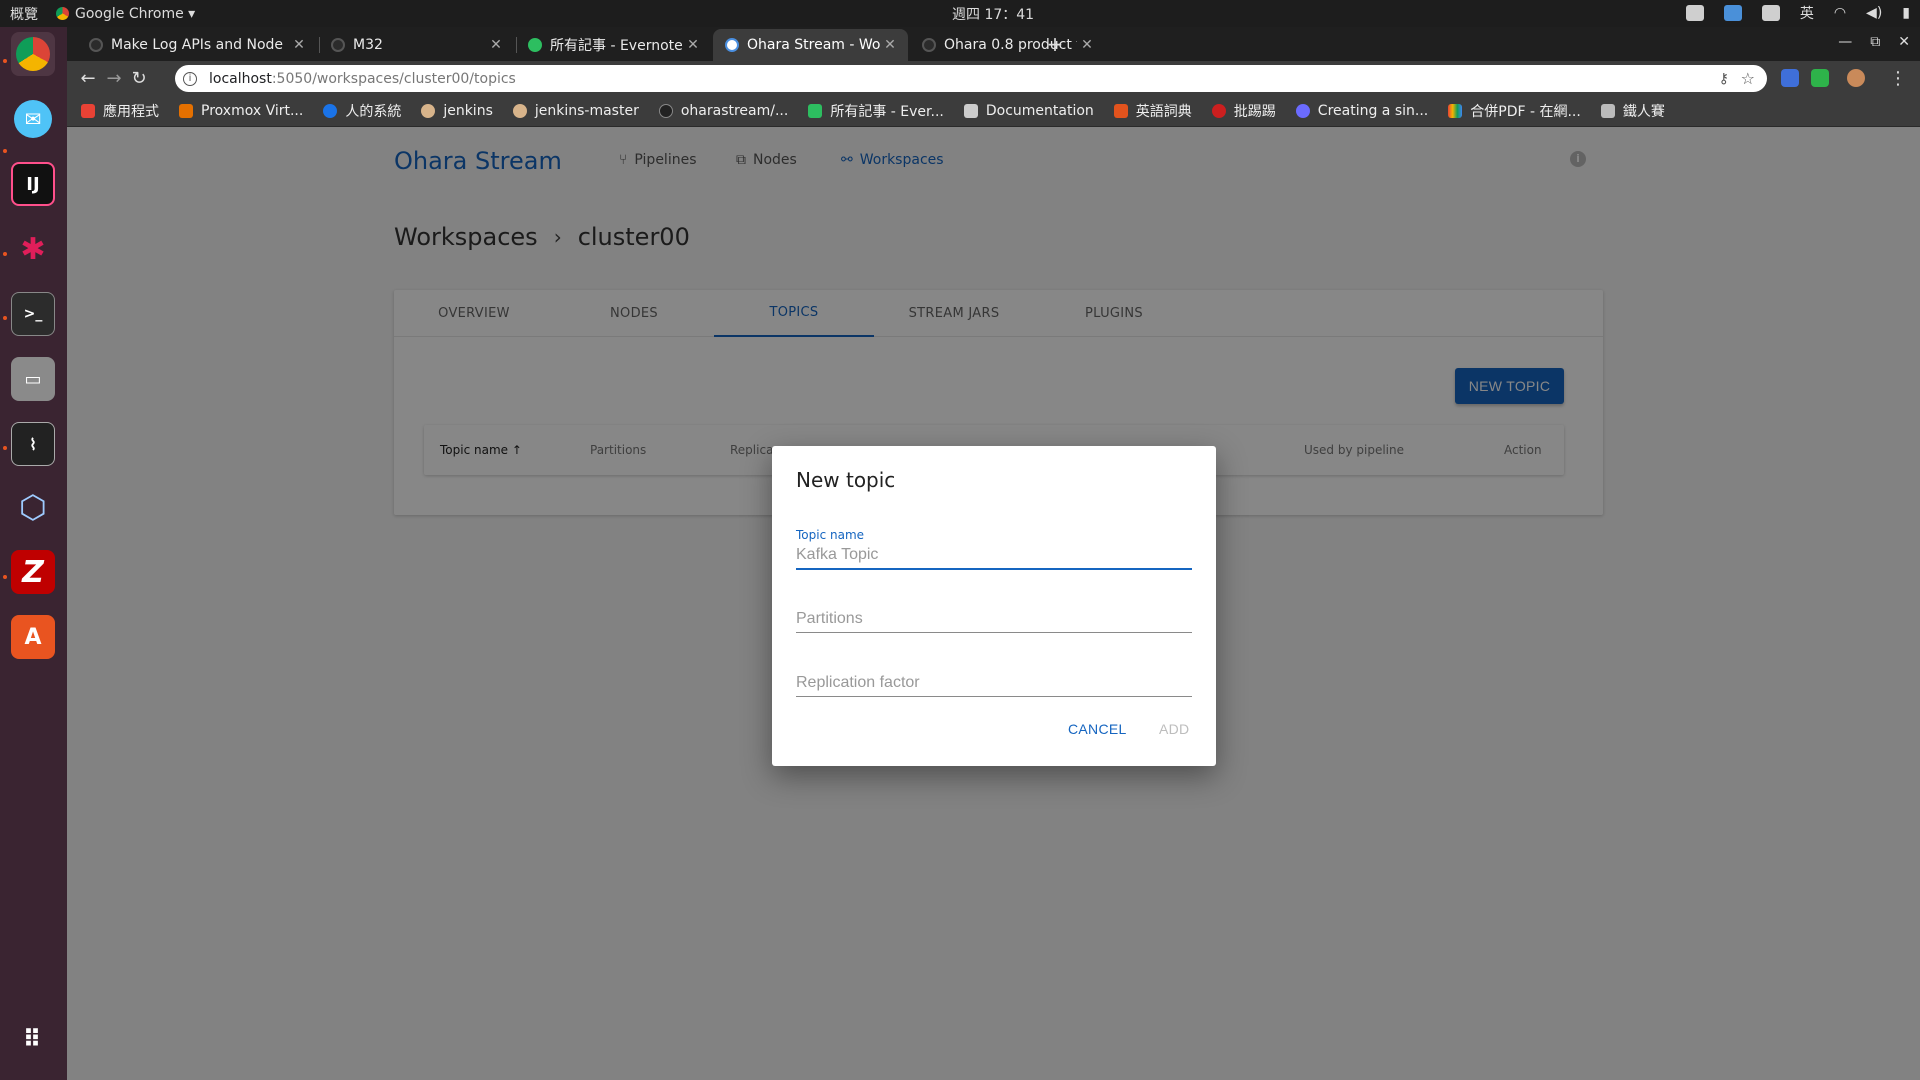 The width and height of the screenshot is (1920, 1080). What do you see at coordinates (1790, 78) in the screenshot?
I see `translate-extension-icon` at bounding box center [1790, 78].